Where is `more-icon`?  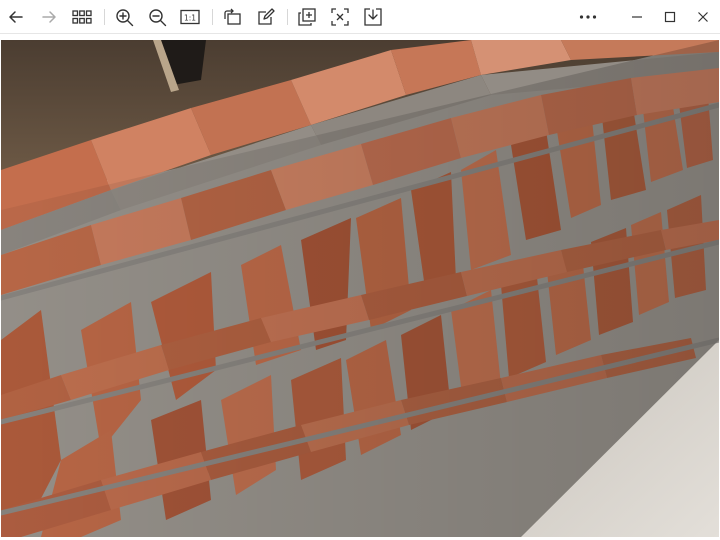 more-icon is located at coordinates (588, 17).